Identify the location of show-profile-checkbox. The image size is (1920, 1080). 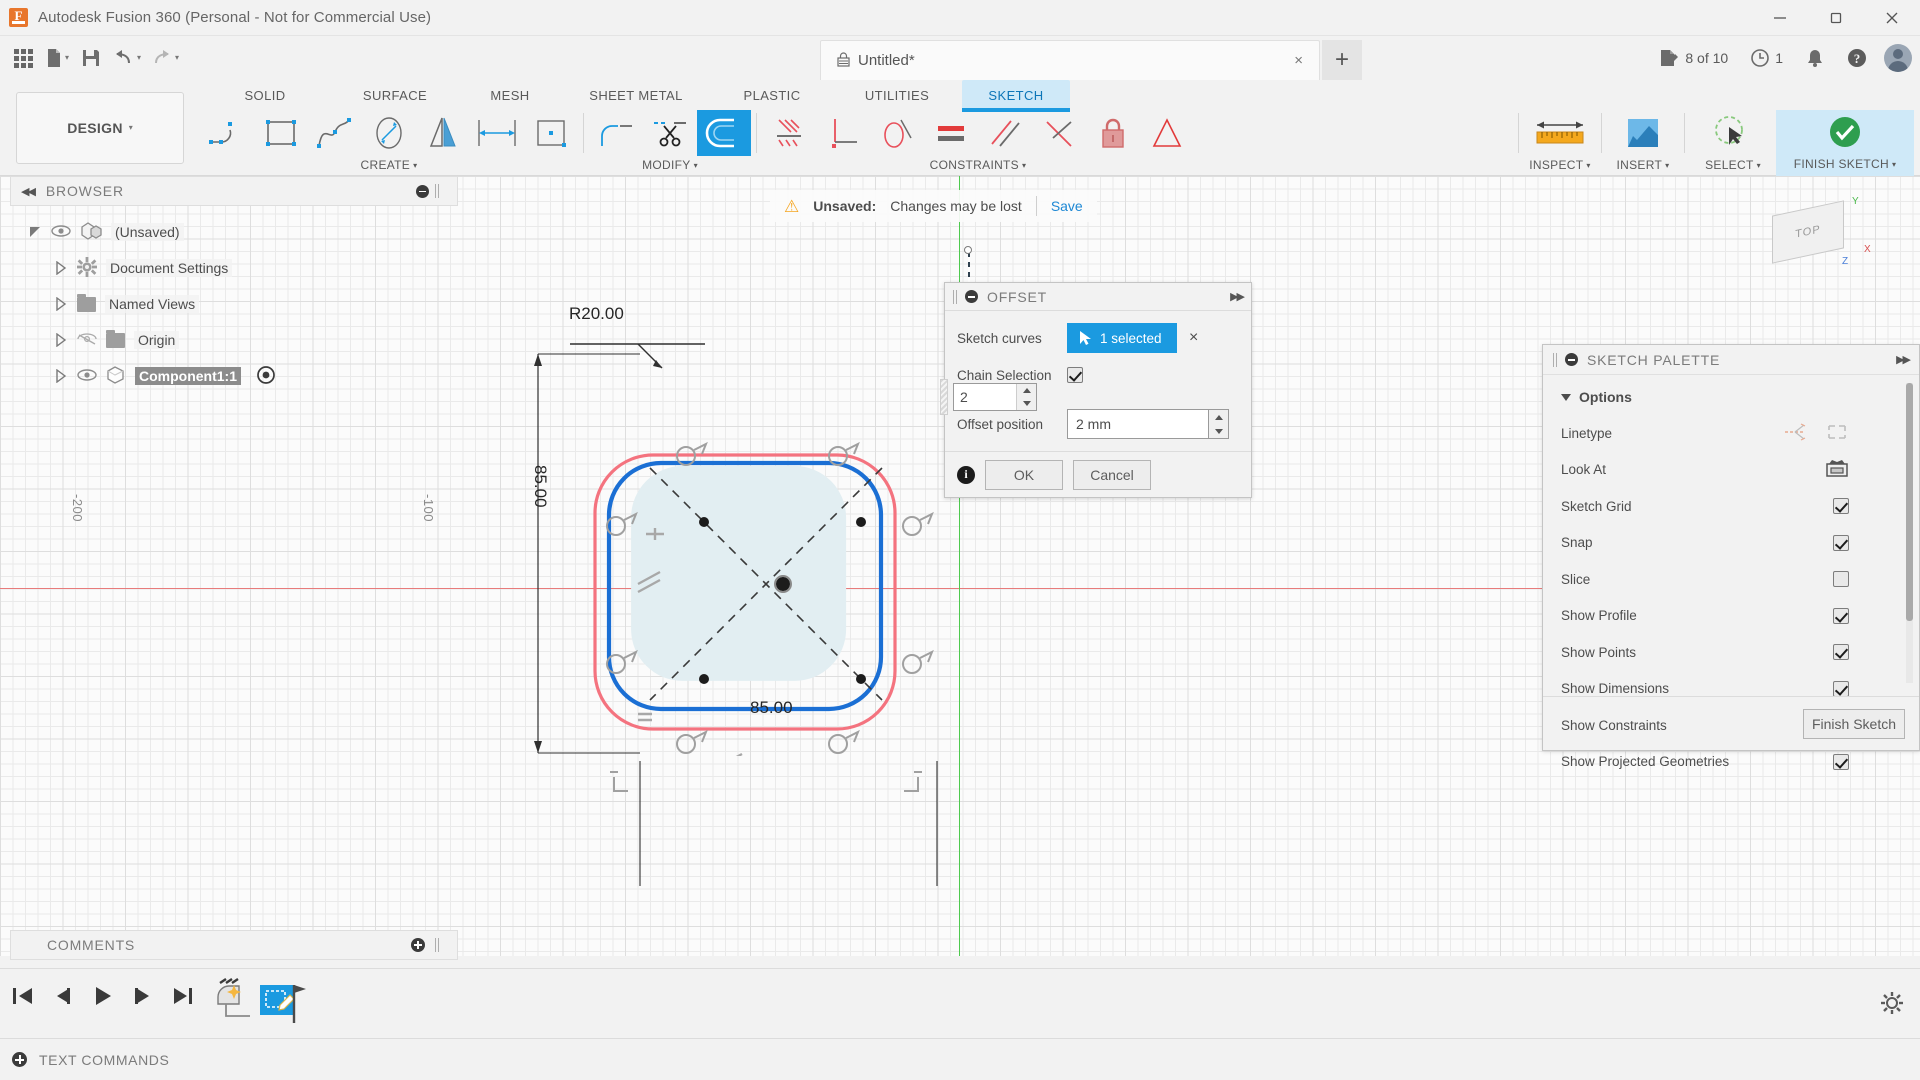
(1841, 615).